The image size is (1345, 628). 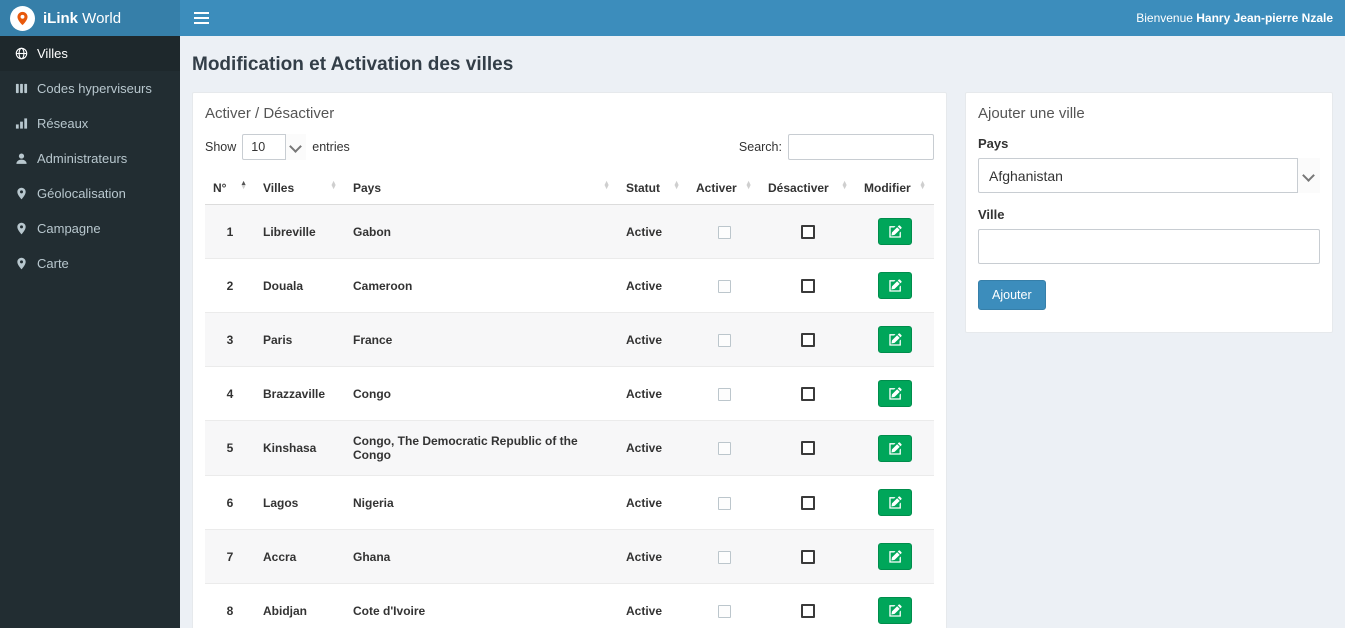 What do you see at coordinates (1149, 246) in the screenshot?
I see `ville-input` at bounding box center [1149, 246].